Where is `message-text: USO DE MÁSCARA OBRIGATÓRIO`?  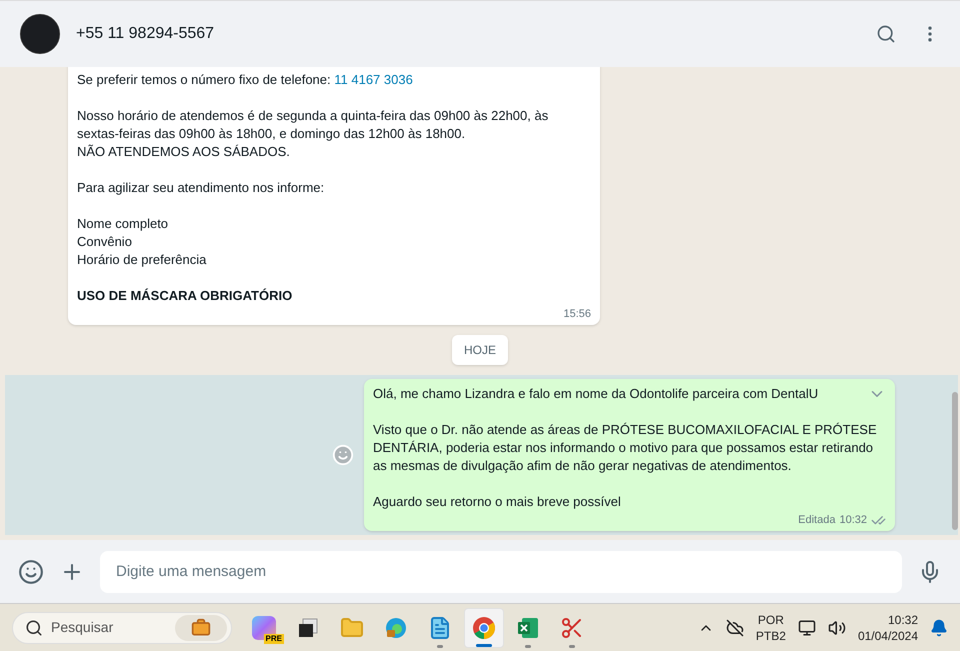 message-text: USO DE MÁSCARA OBRIGATÓRIO is located at coordinates (185, 296).